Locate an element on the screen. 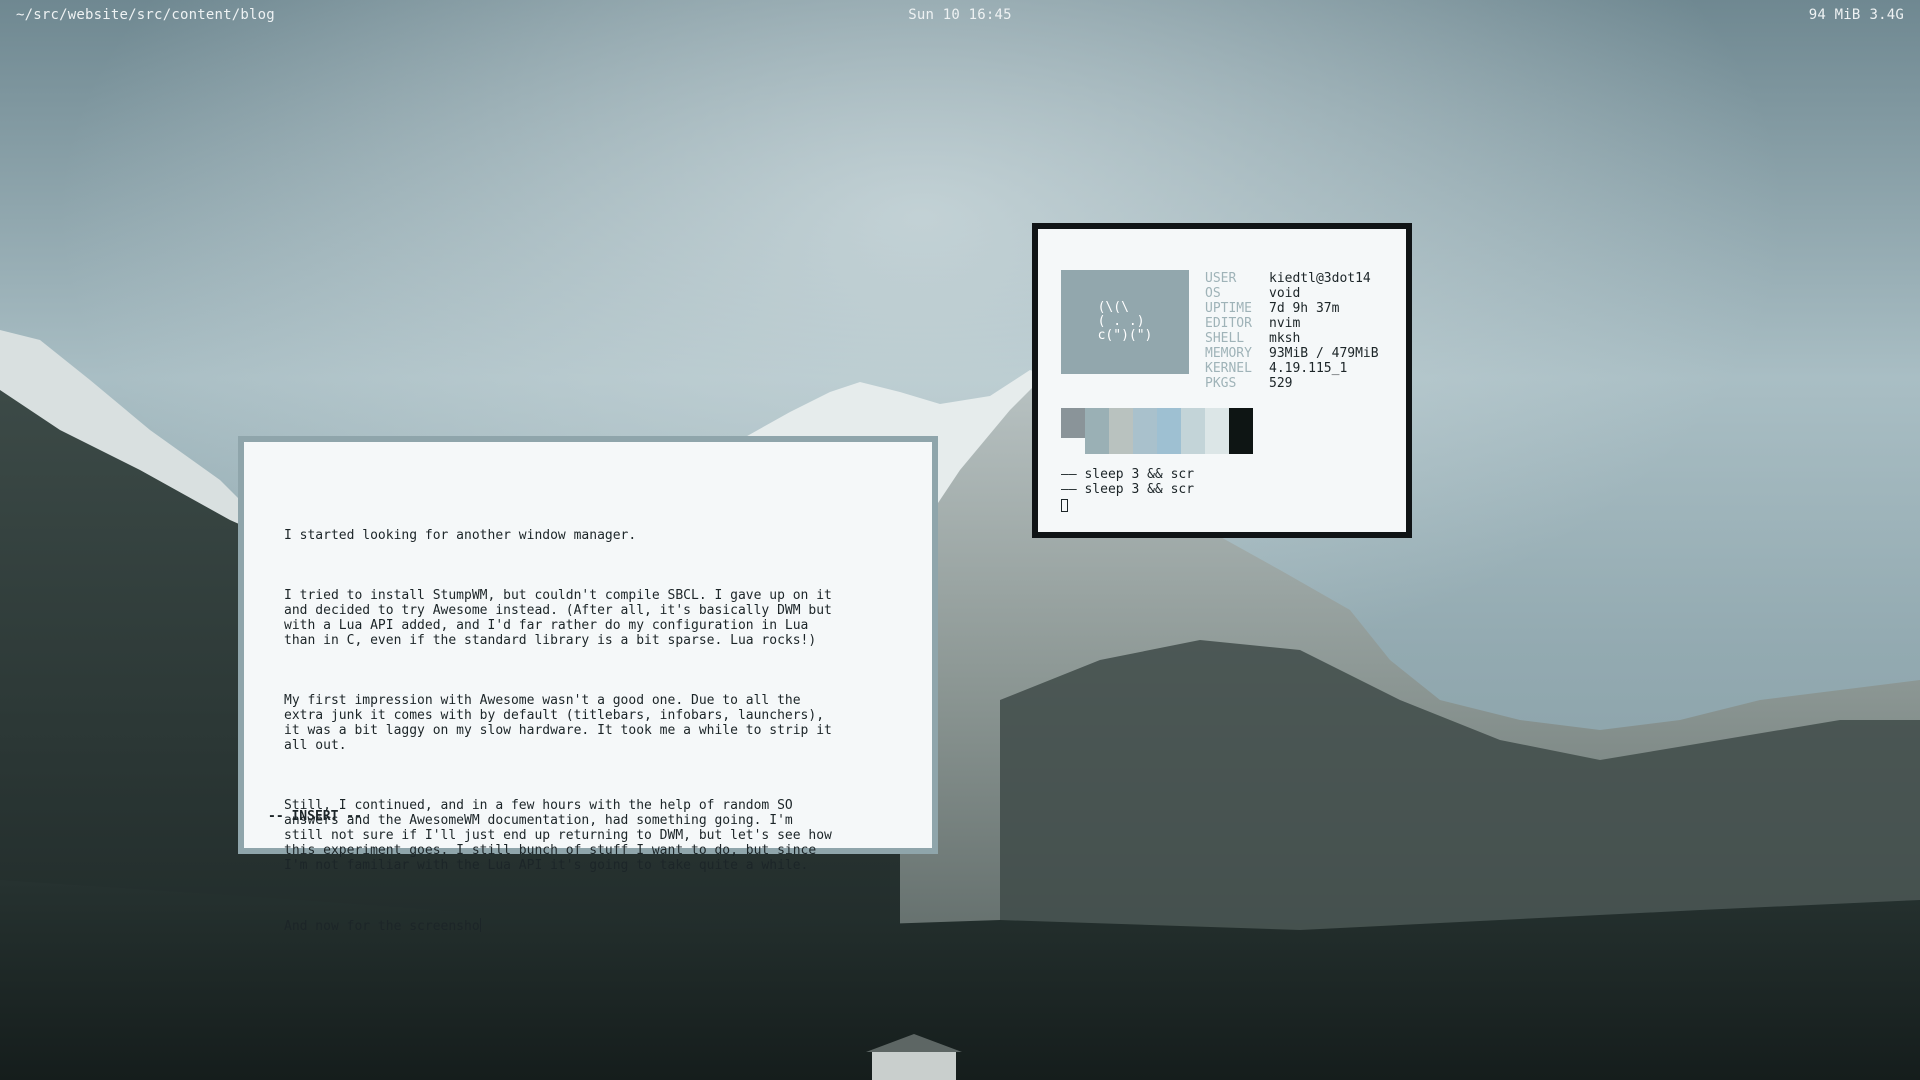 The height and width of the screenshot is (1080, 1920). clock: Sun 10 16:45 is located at coordinates (960, 15).